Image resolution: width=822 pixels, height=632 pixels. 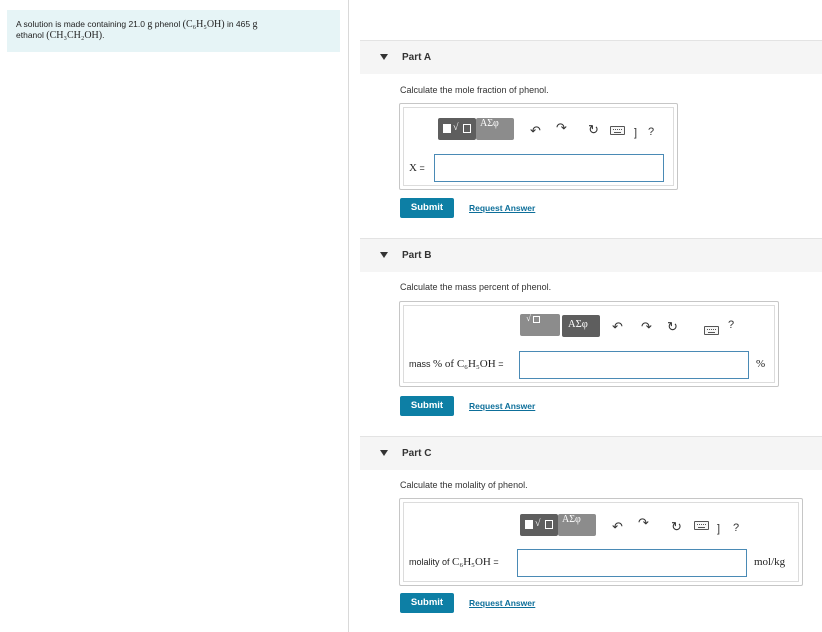 I want to click on part-b-submit-button: Submit, so click(x=427, y=406).